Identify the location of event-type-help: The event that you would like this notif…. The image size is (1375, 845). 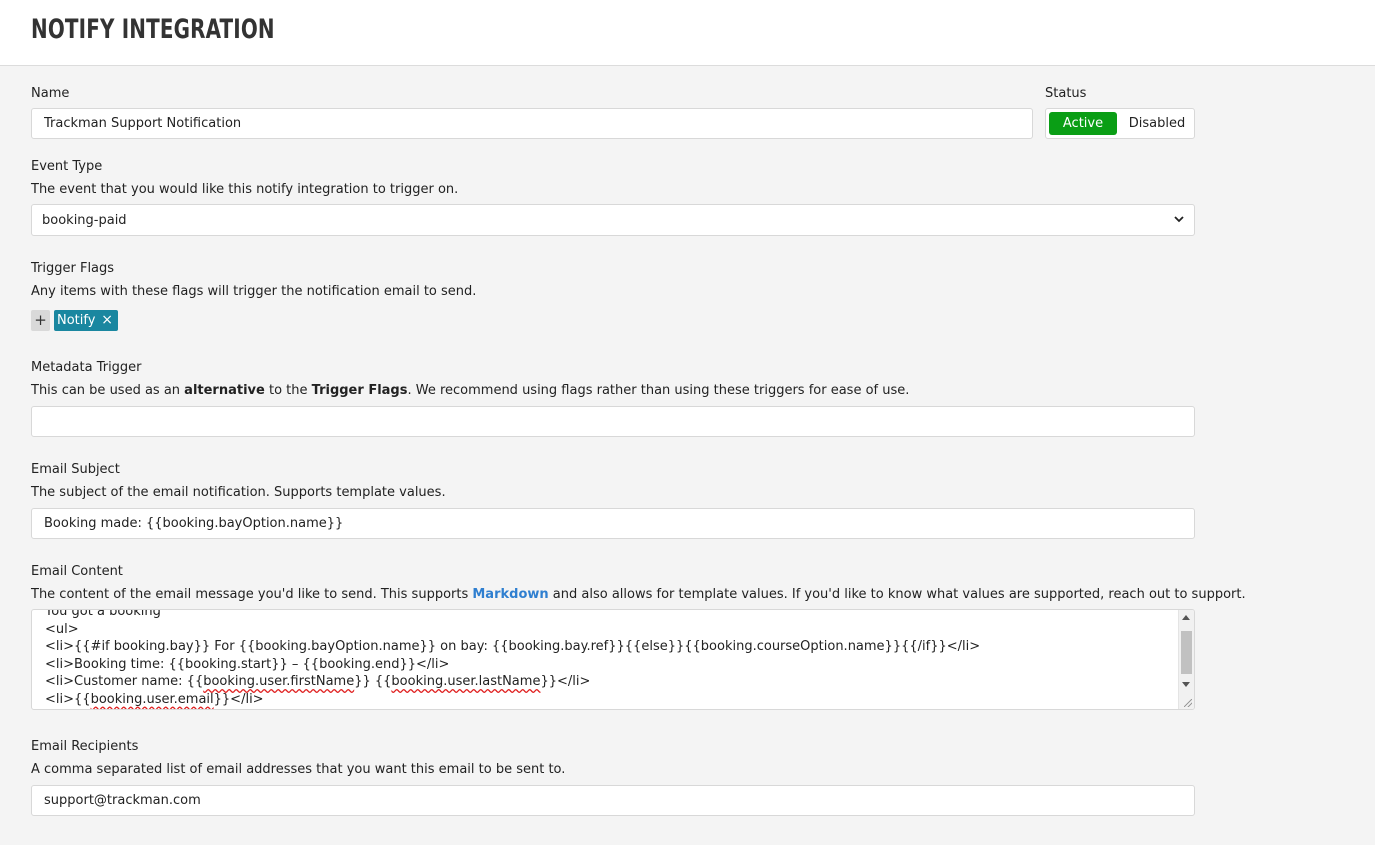
(245, 189).